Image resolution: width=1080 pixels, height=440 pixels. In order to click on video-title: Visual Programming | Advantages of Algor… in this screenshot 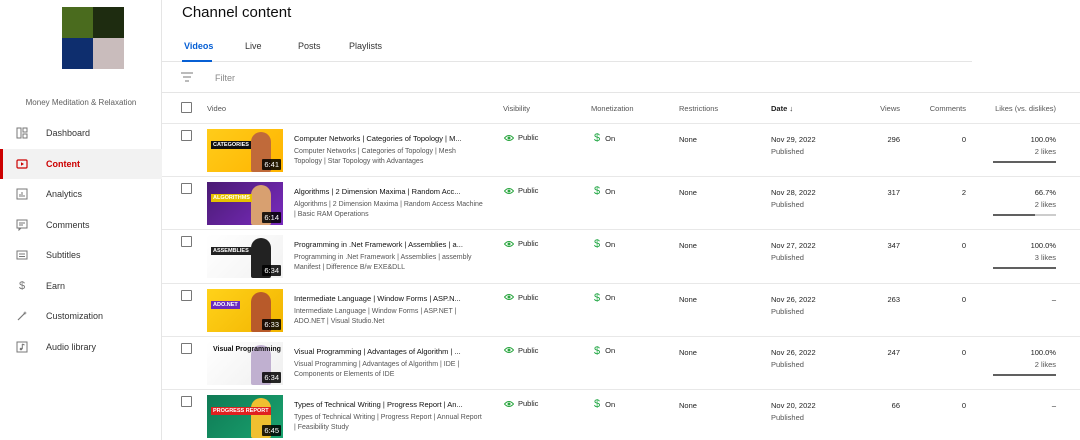, I will do `click(389, 351)`.